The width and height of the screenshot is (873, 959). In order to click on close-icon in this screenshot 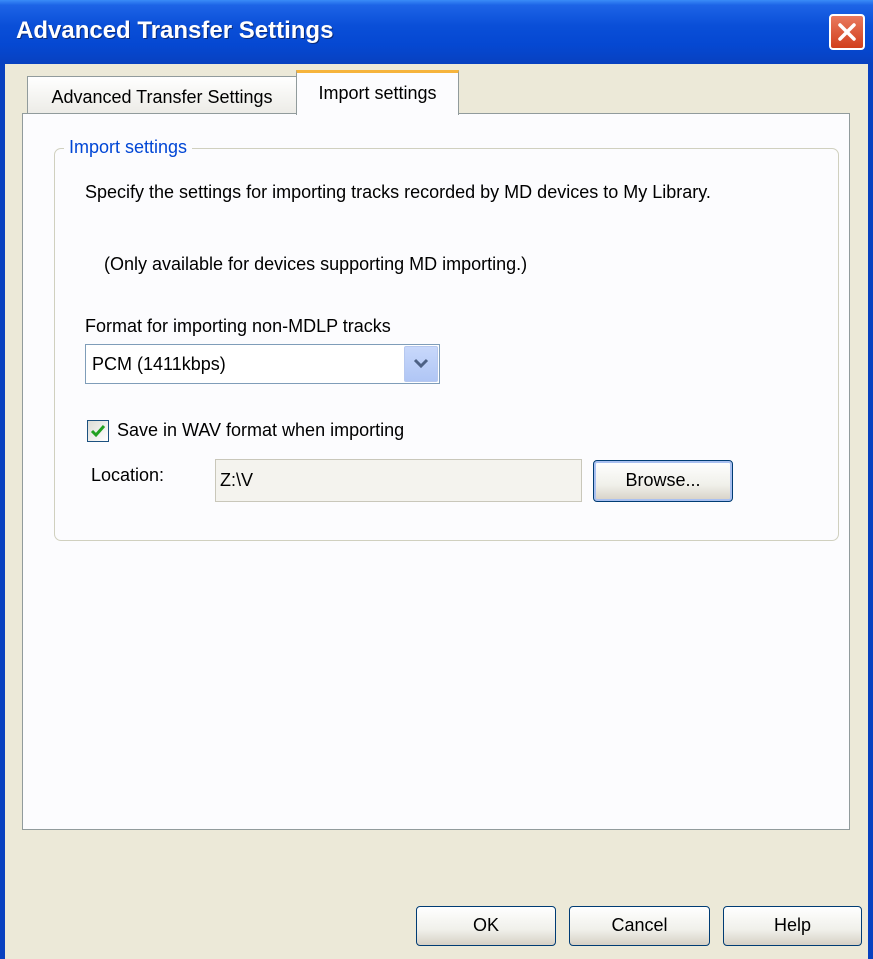, I will do `click(847, 32)`.